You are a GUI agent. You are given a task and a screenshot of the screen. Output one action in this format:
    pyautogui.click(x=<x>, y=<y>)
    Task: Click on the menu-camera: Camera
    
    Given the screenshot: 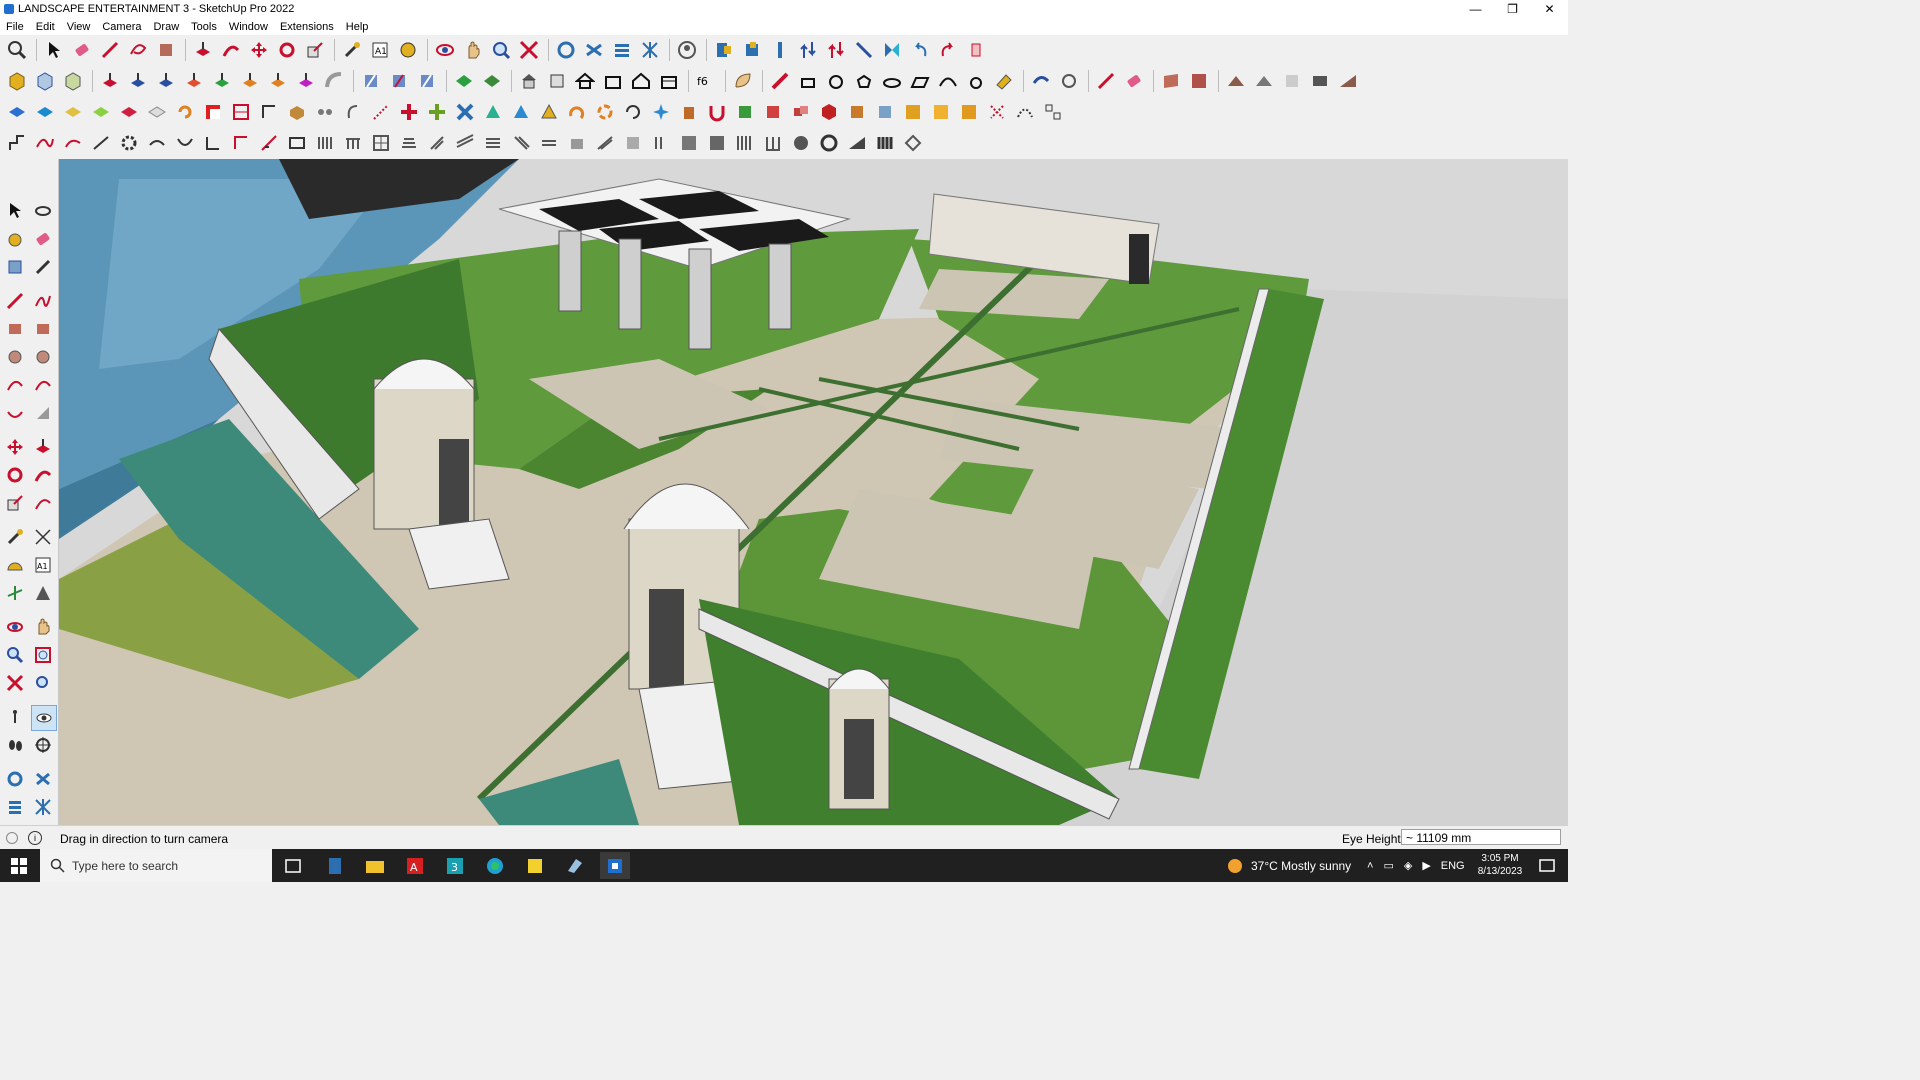 What is the action you would take?
    pyautogui.click(x=121, y=27)
    